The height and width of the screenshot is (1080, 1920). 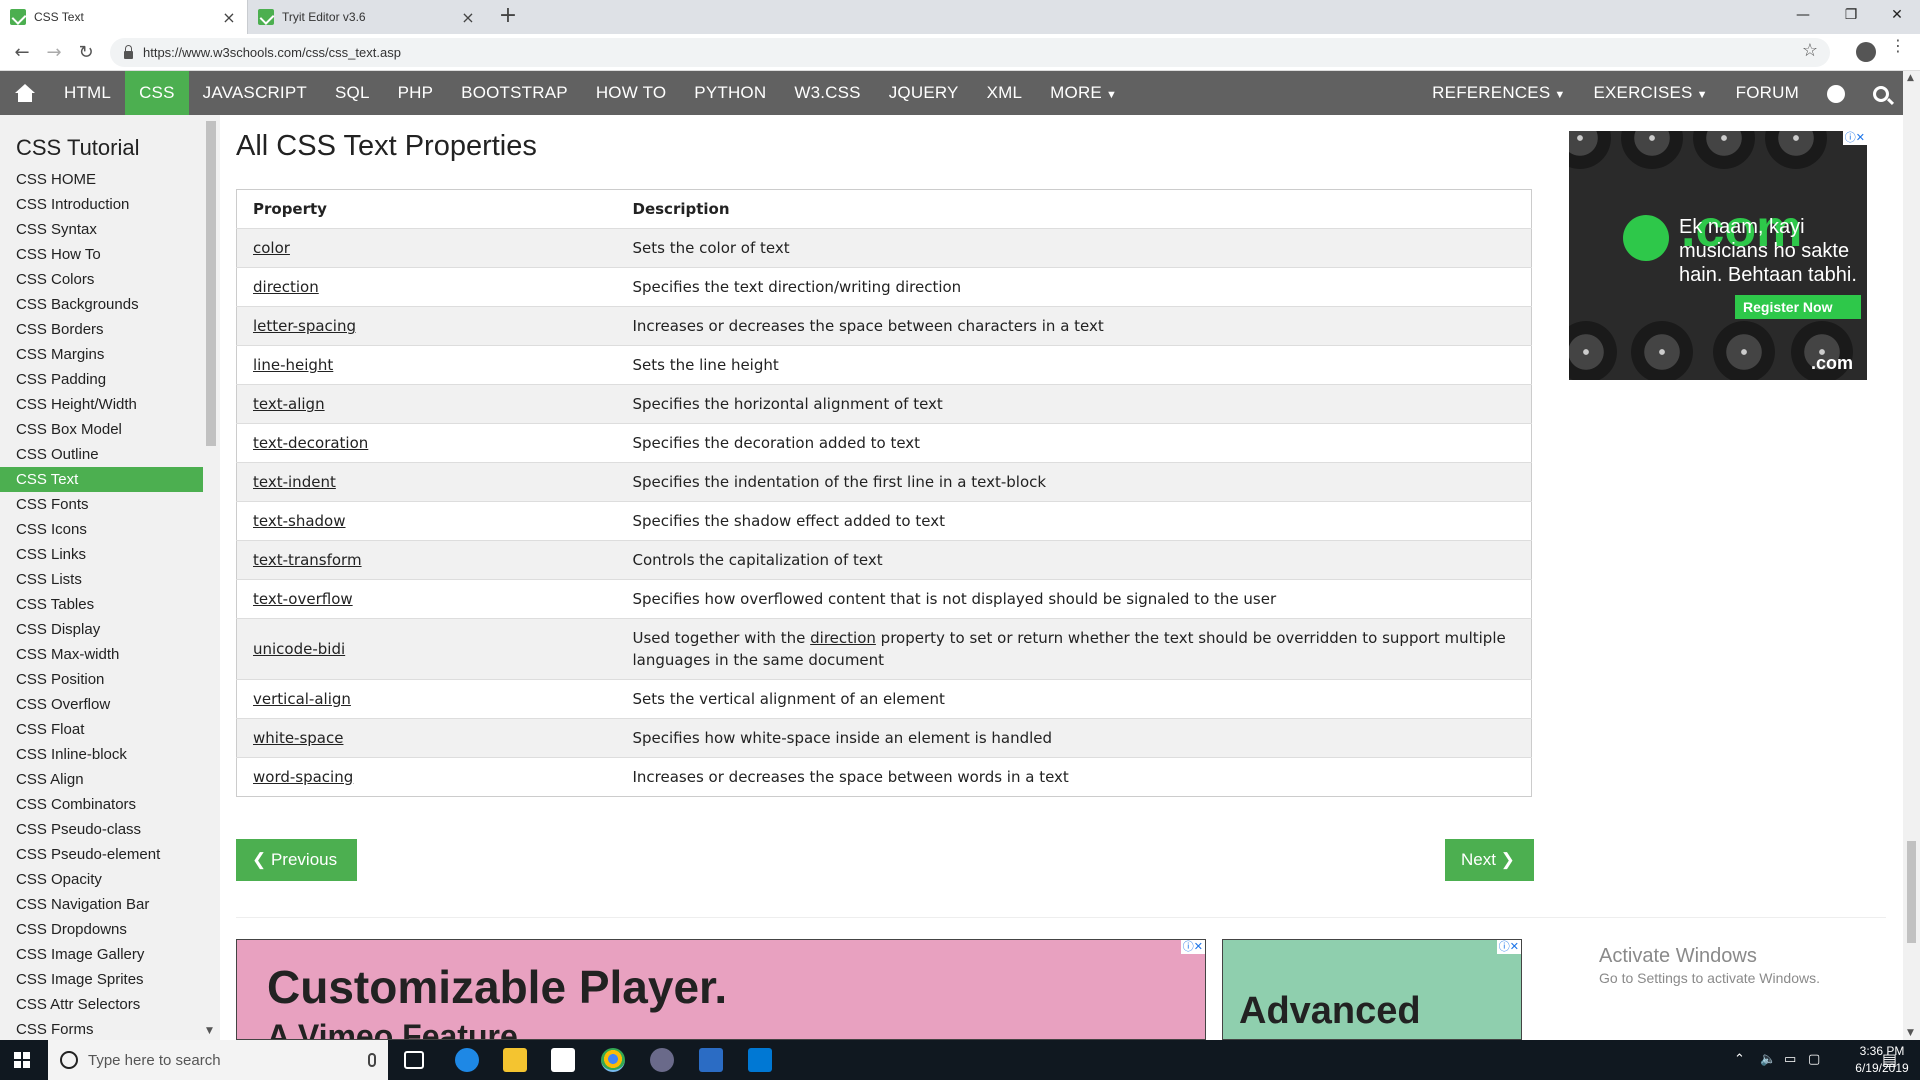 What do you see at coordinates (1790, 1060) in the screenshot?
I see `network-icon: ▭` at bounding box center [1790, 1060].